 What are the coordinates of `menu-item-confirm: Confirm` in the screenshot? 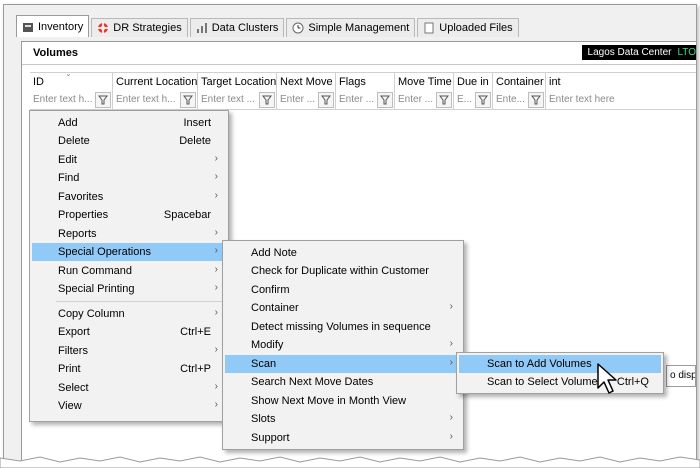 It's located at (343, 290).